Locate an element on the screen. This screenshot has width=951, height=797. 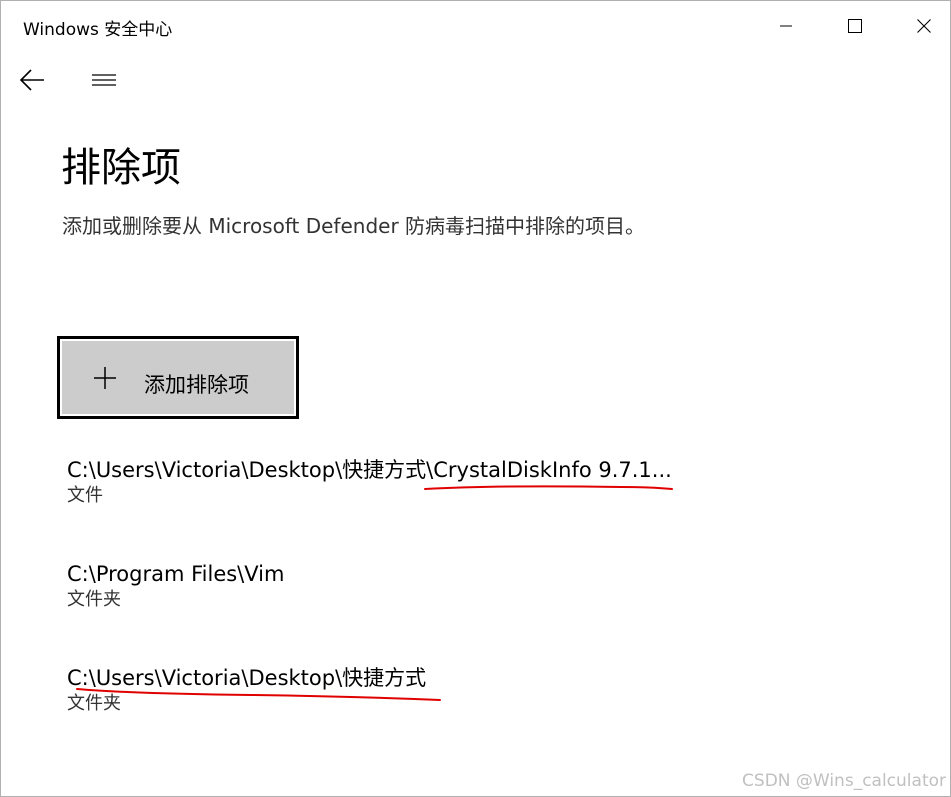
back-arrow-icon is located at coordinates (31, 80).